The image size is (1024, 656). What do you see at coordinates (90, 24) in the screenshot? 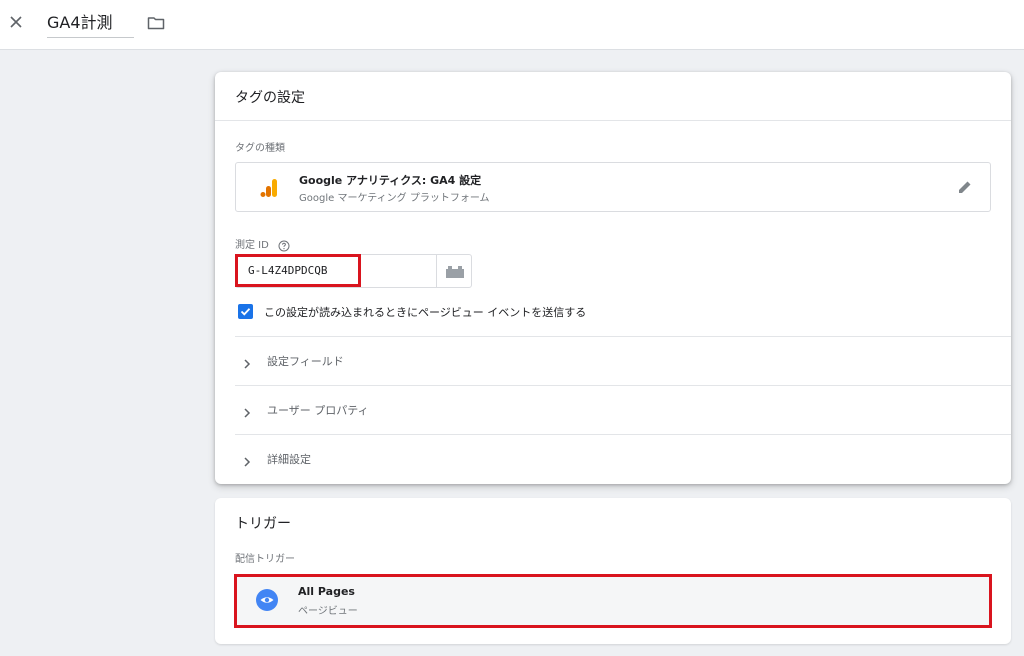
I see `tag-name-input: GA4計測` at bounding box center [90, 24].